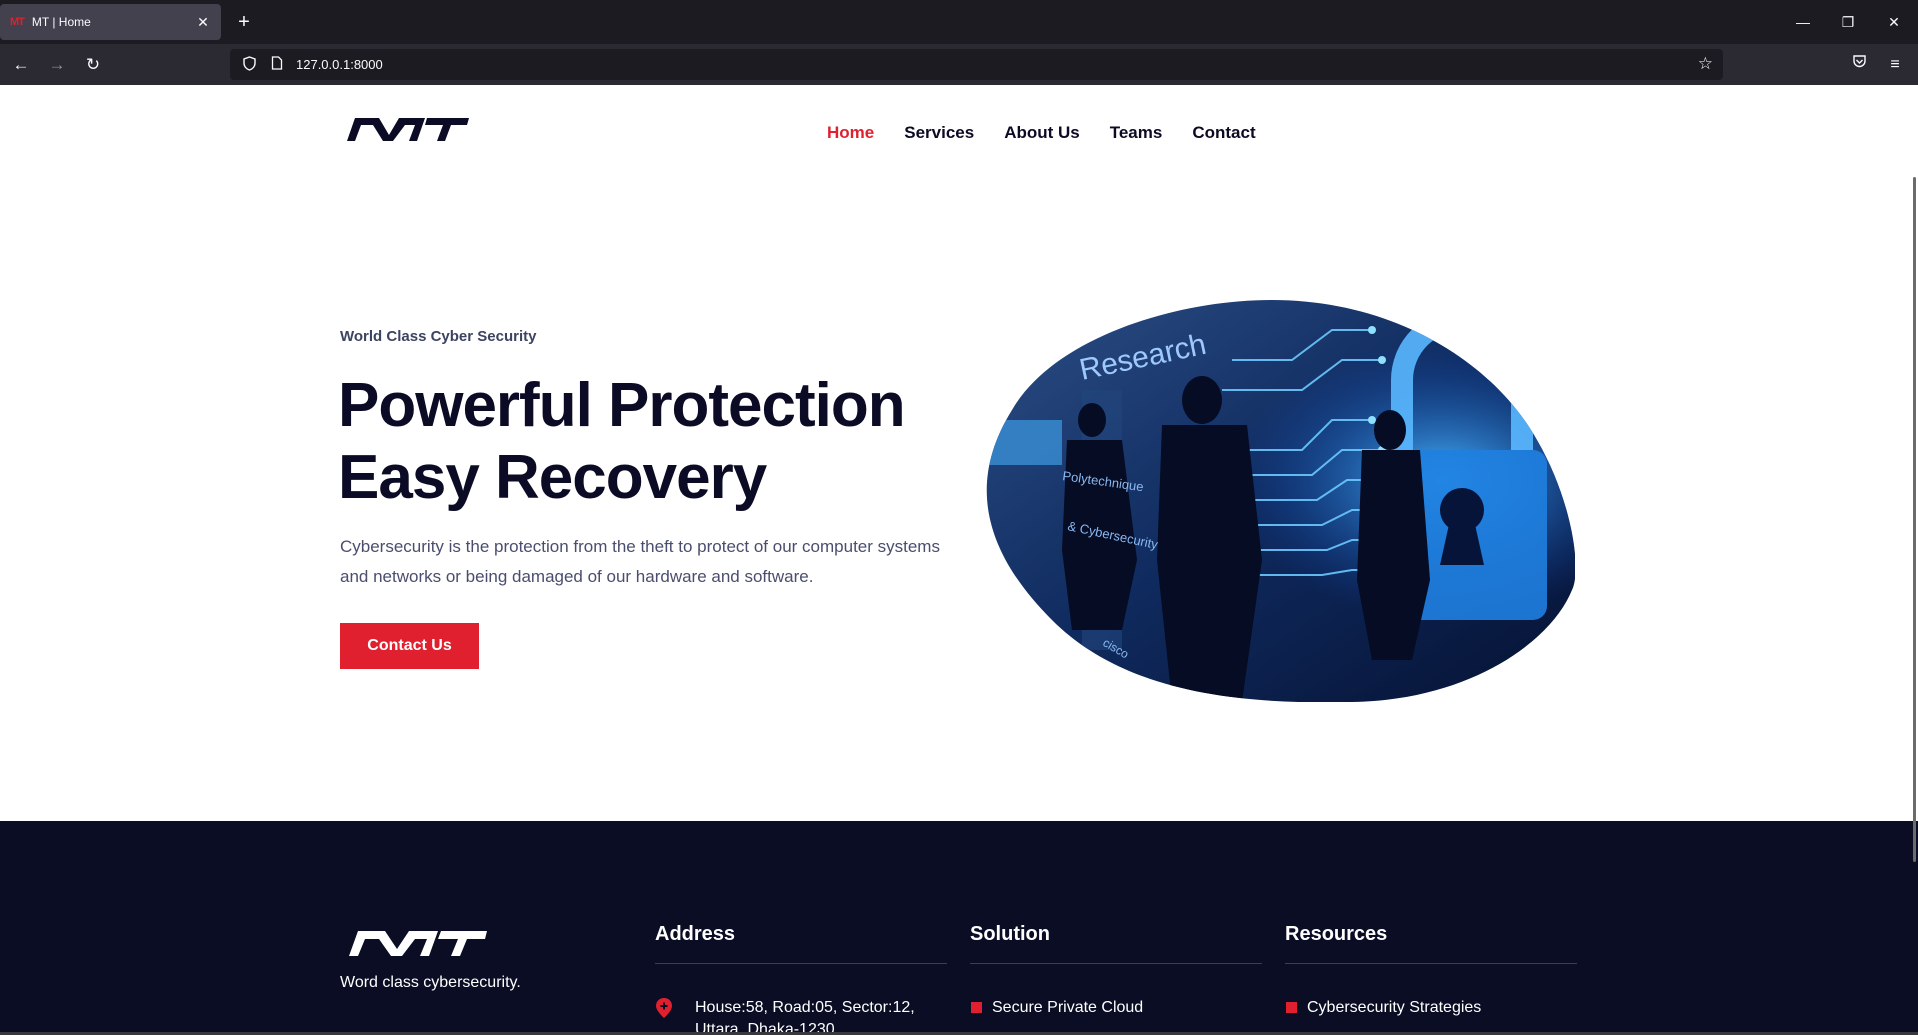 Image resolution: width=1918 pixels, height=1035 pixels. Describe the element at coordinates (1859, 65) in the screenshot. I see `pocket-icon` at that location.